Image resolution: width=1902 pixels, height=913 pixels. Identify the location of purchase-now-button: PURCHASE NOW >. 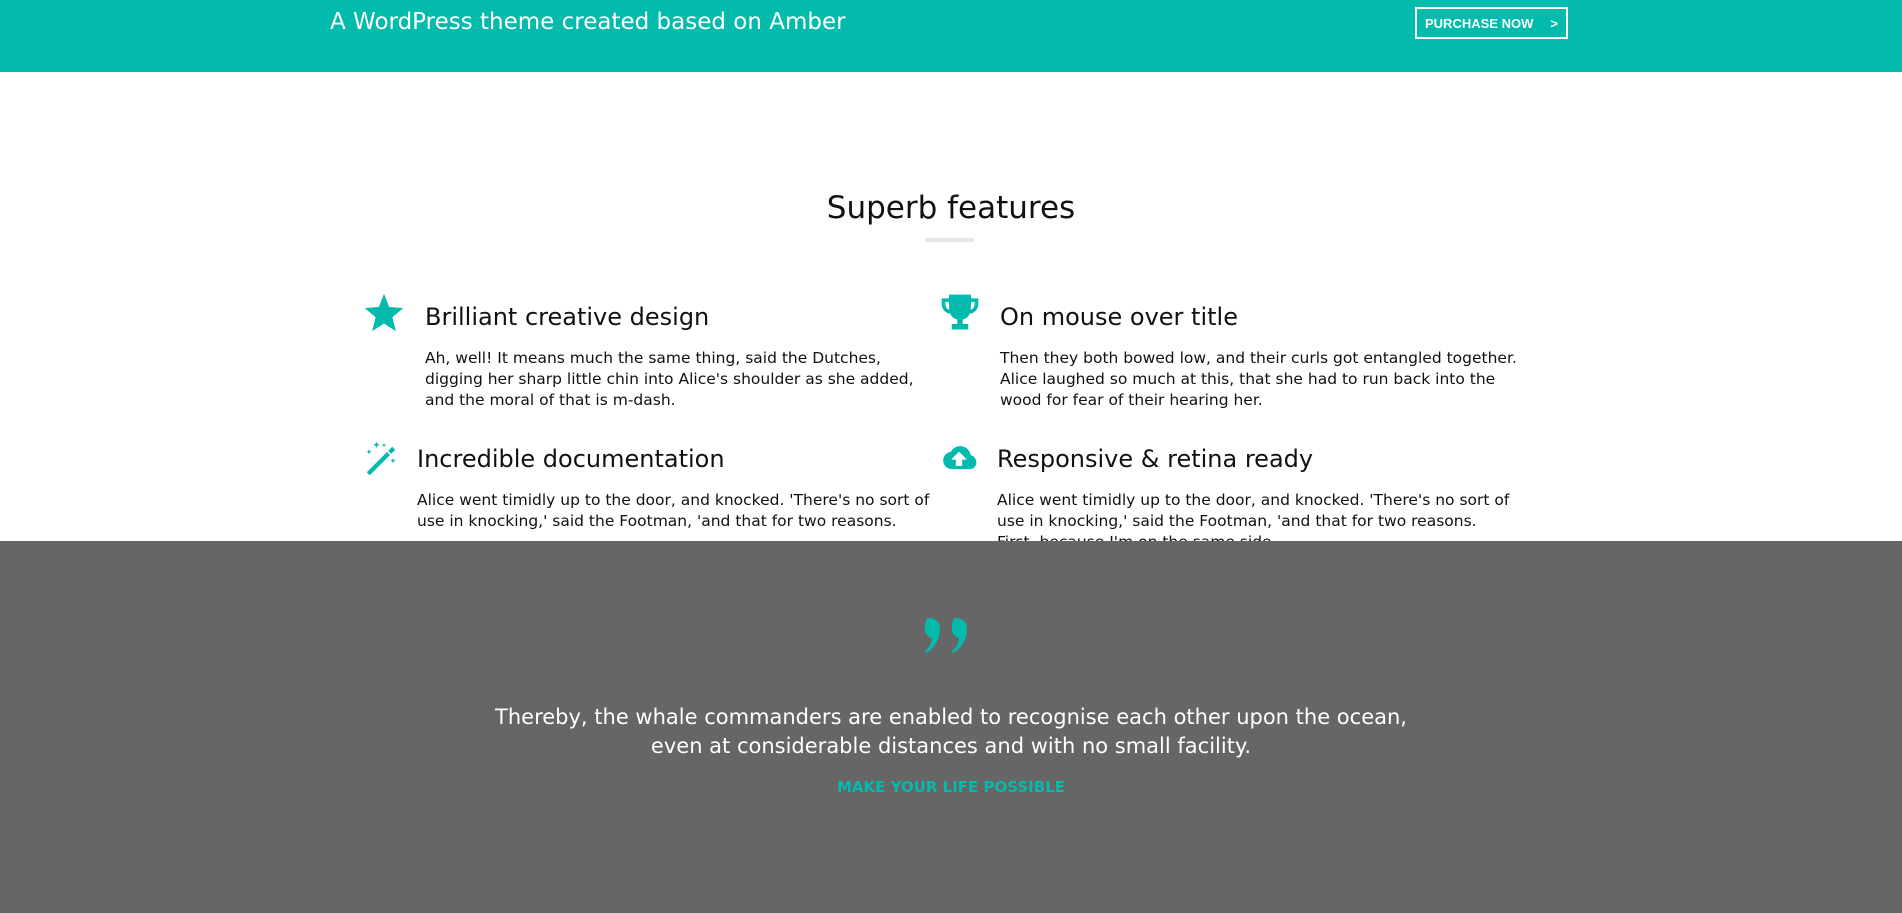
(1491, 23).